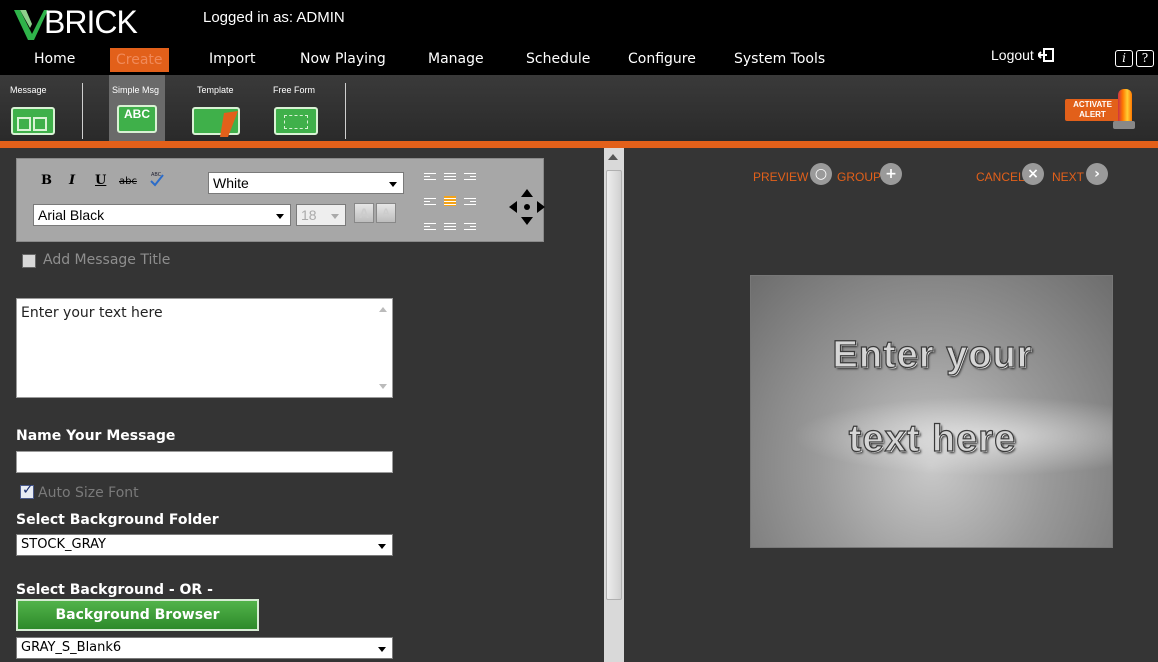  What do you see at coordinates (450, 176) in the screenshot?
I see `align-top-center-icon` at bounding box center [450, 176].